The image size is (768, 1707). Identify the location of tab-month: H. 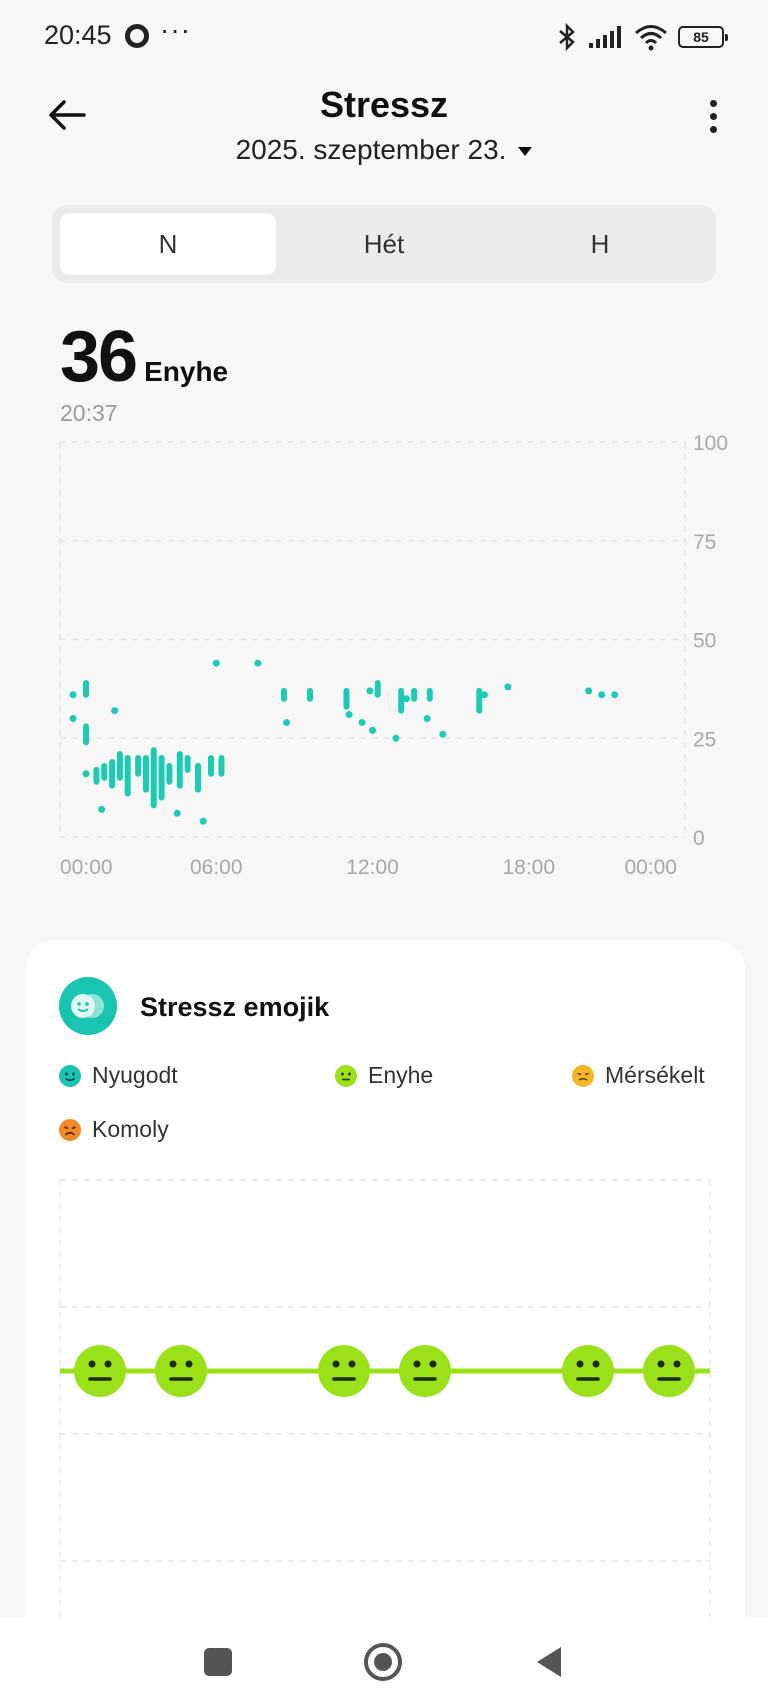
(600, 244).